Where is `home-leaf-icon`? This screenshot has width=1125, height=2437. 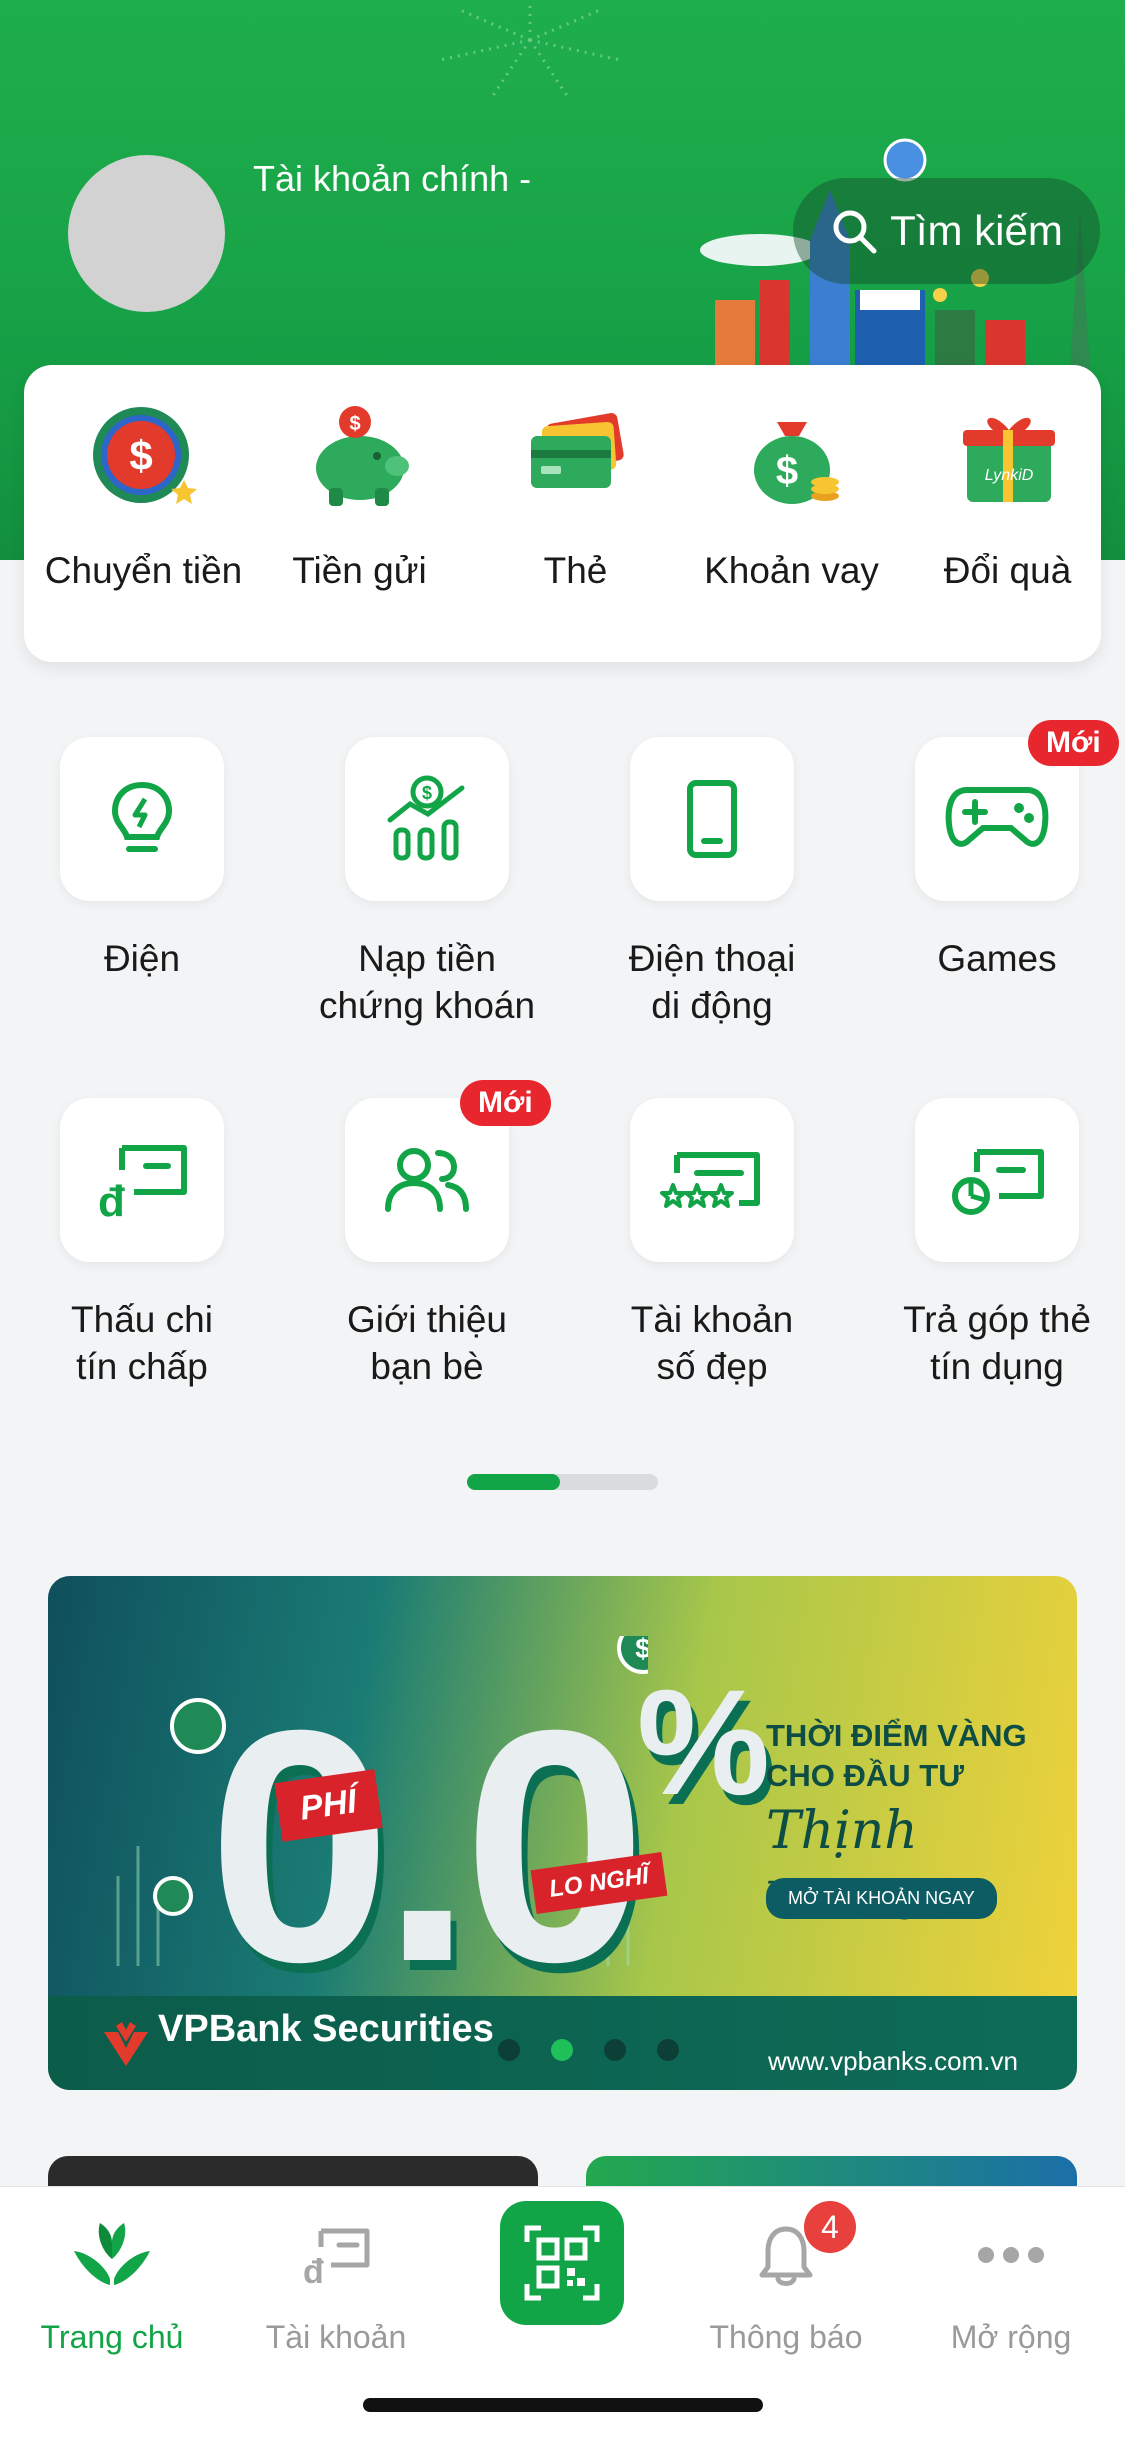
home-leaf-icon is located at coordinates (112, 2254).